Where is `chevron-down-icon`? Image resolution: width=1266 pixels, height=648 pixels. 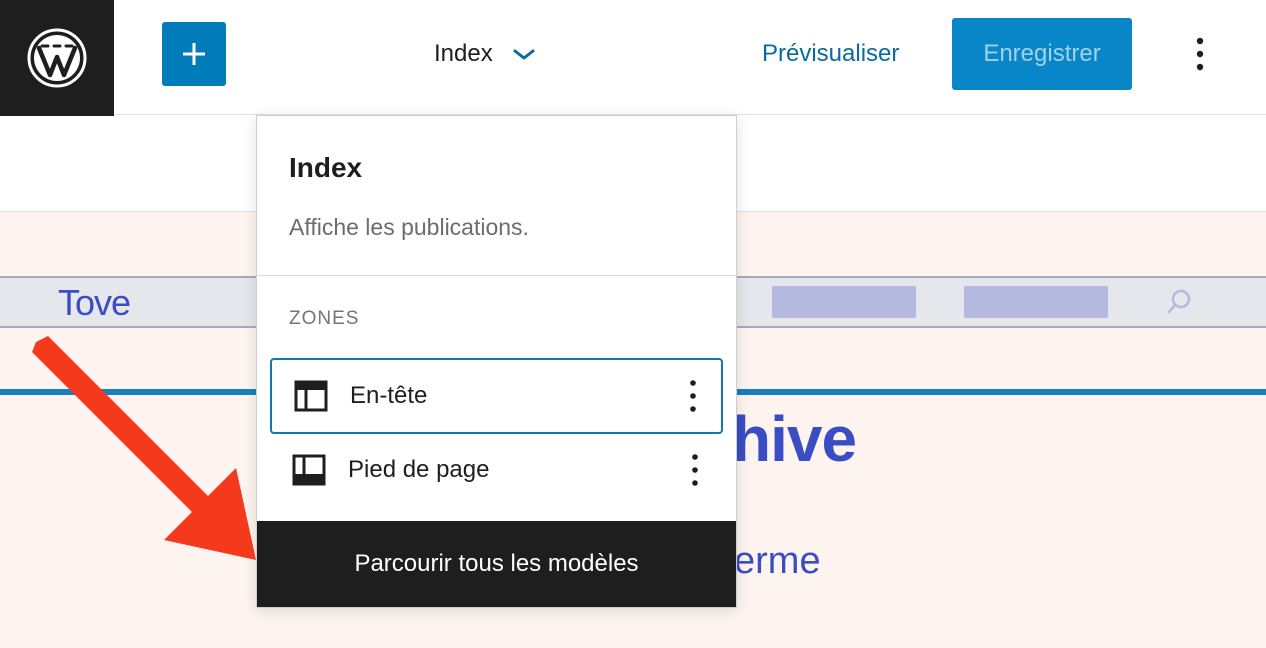 chevron-down-icon is located at coordinates (524, 54).